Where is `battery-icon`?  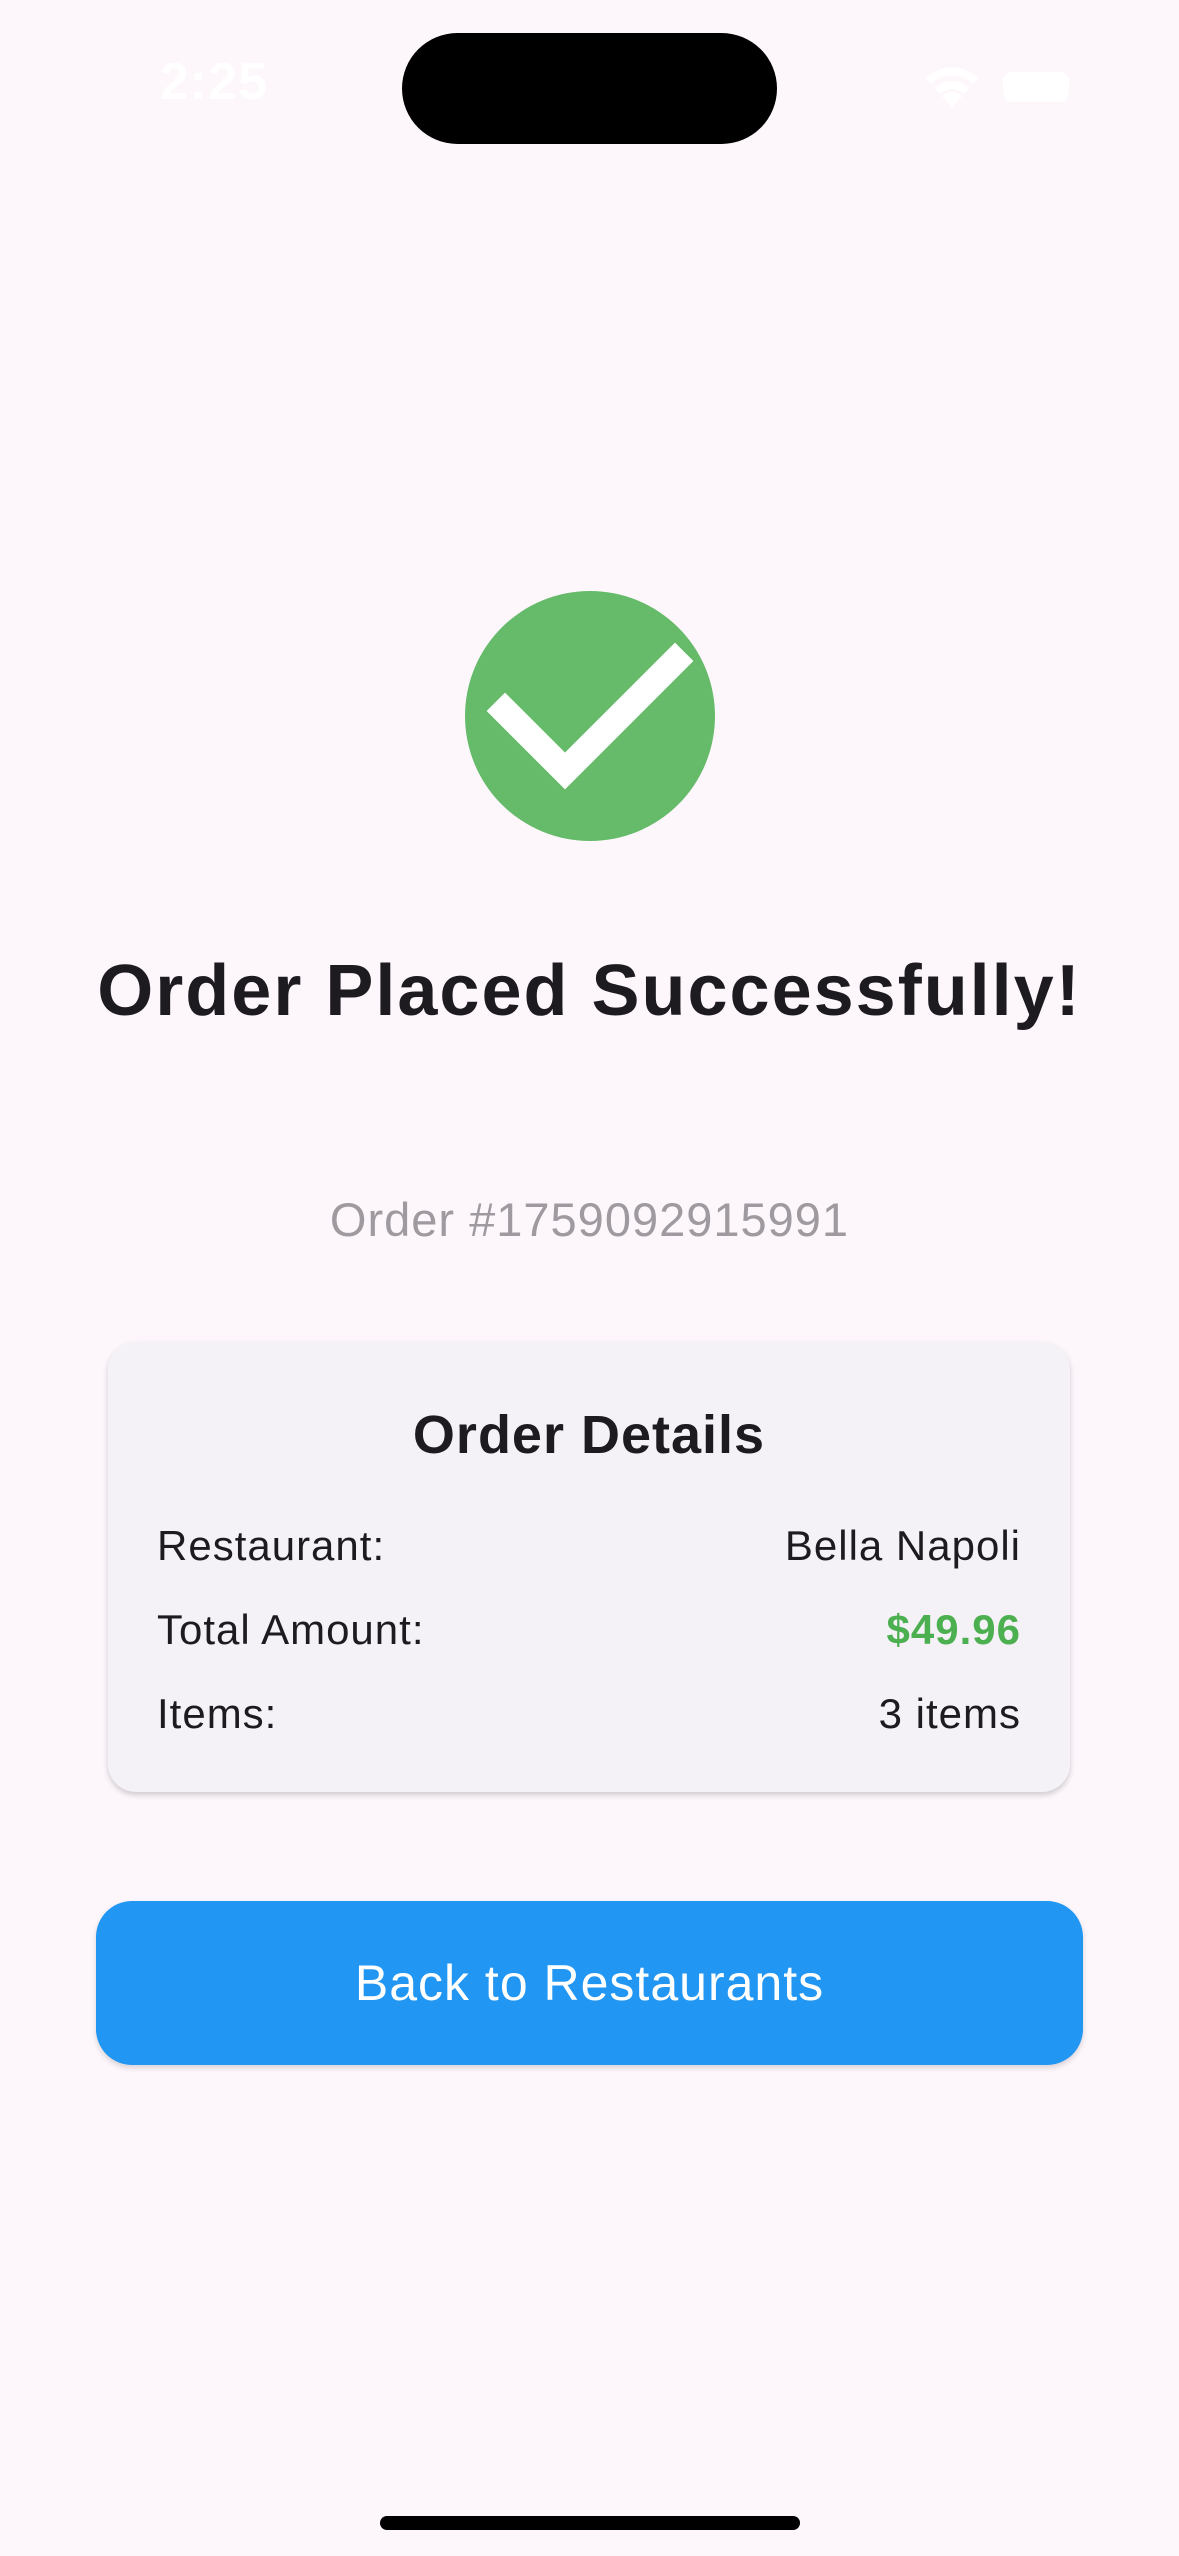 battery-icon is located at coordinates (1036, 87).